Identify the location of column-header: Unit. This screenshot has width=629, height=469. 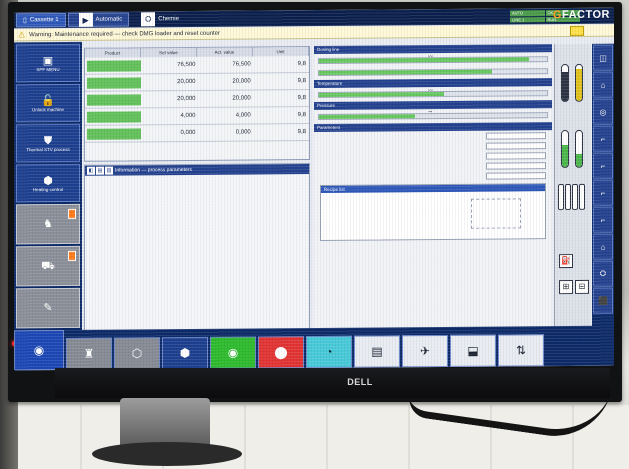
(281, 52).